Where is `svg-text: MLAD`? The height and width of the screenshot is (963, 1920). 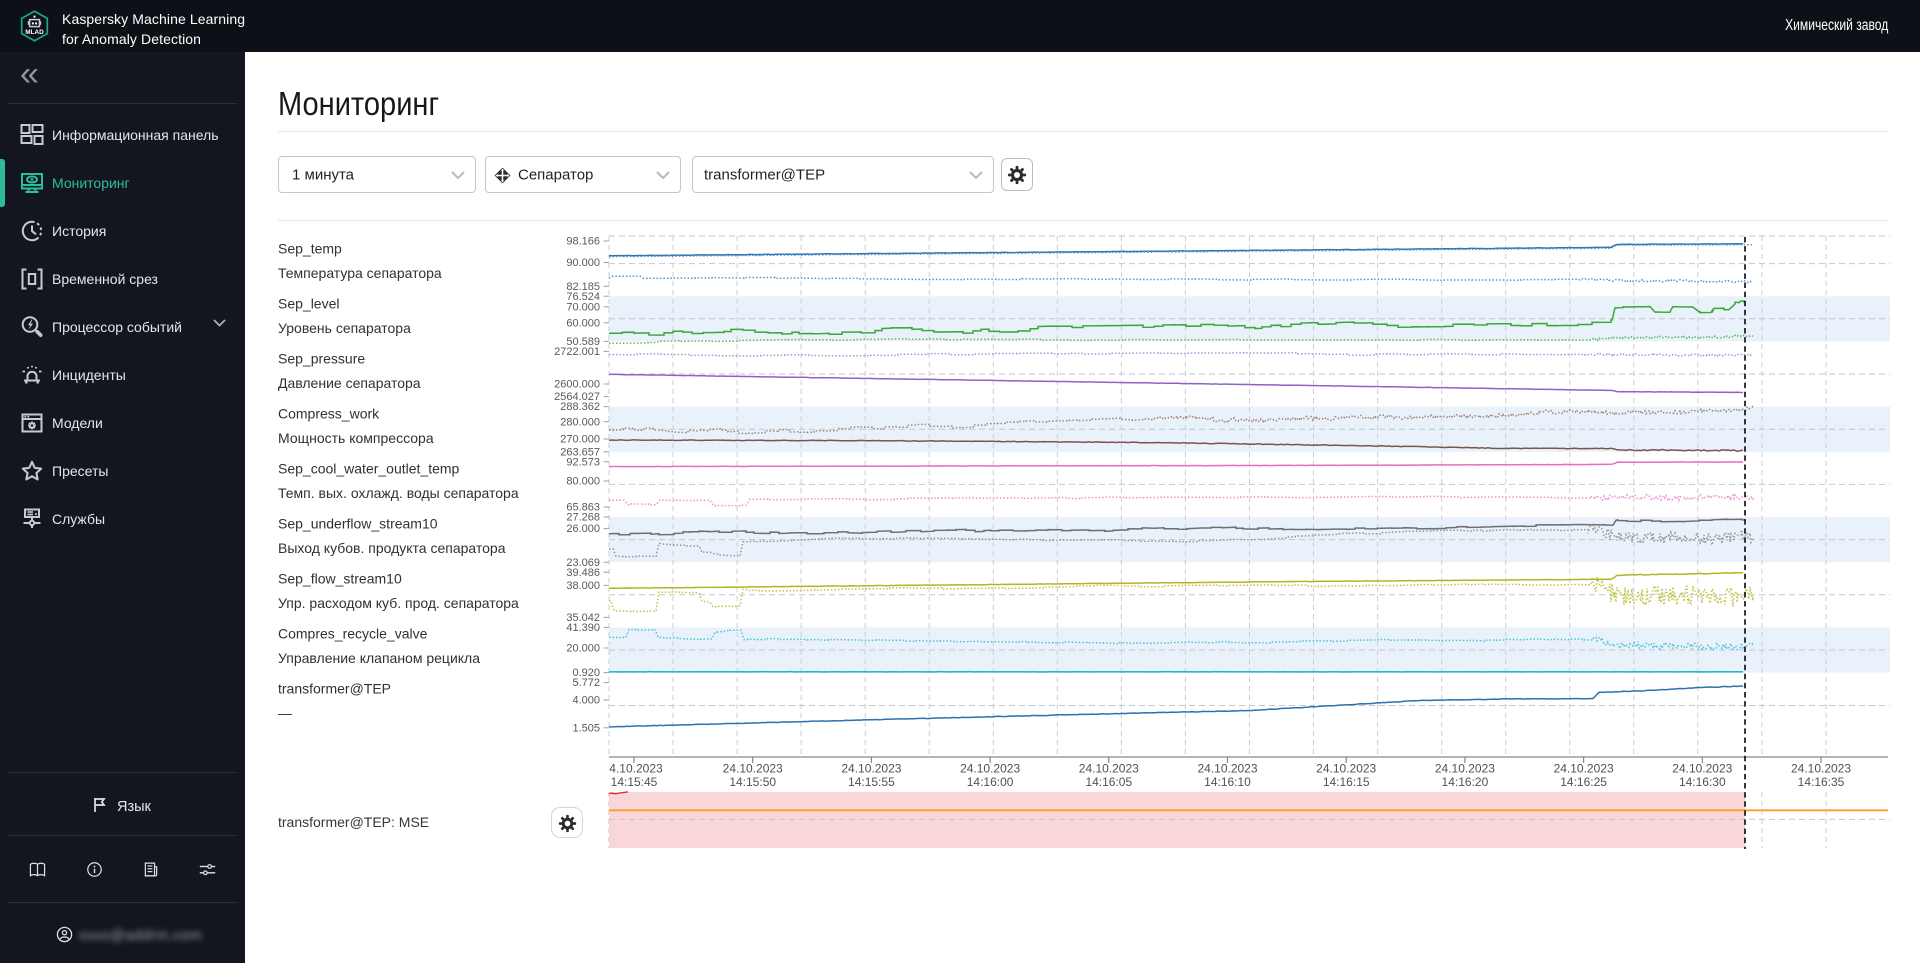 svg-text: MLAD is located at coordinates (34, 32).